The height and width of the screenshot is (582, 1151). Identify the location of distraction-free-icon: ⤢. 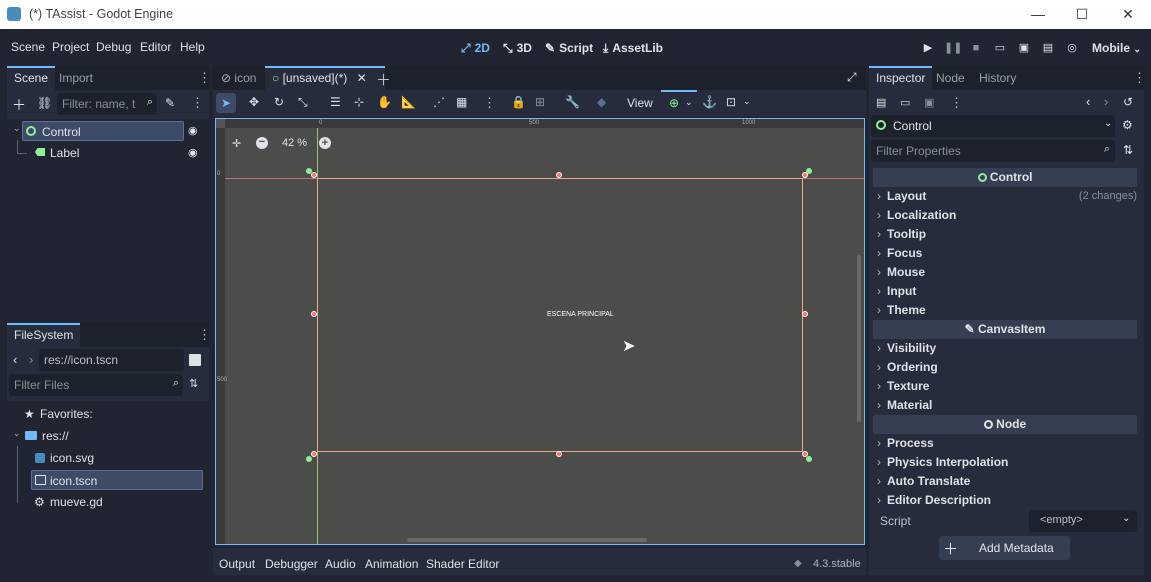
(852, 77).